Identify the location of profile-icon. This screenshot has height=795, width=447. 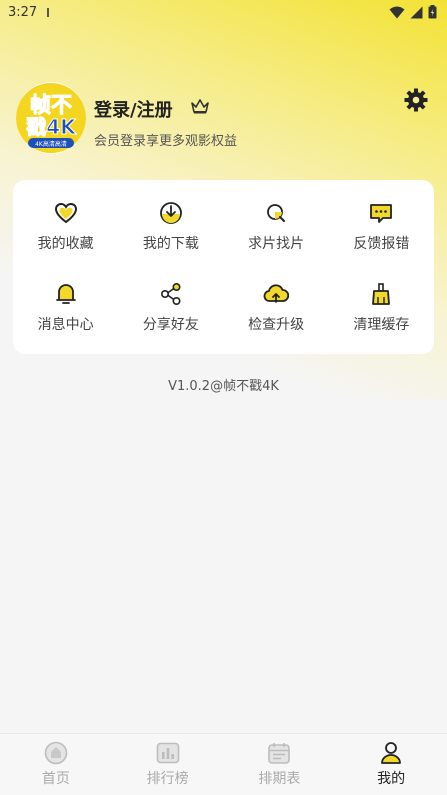
(391, 753).